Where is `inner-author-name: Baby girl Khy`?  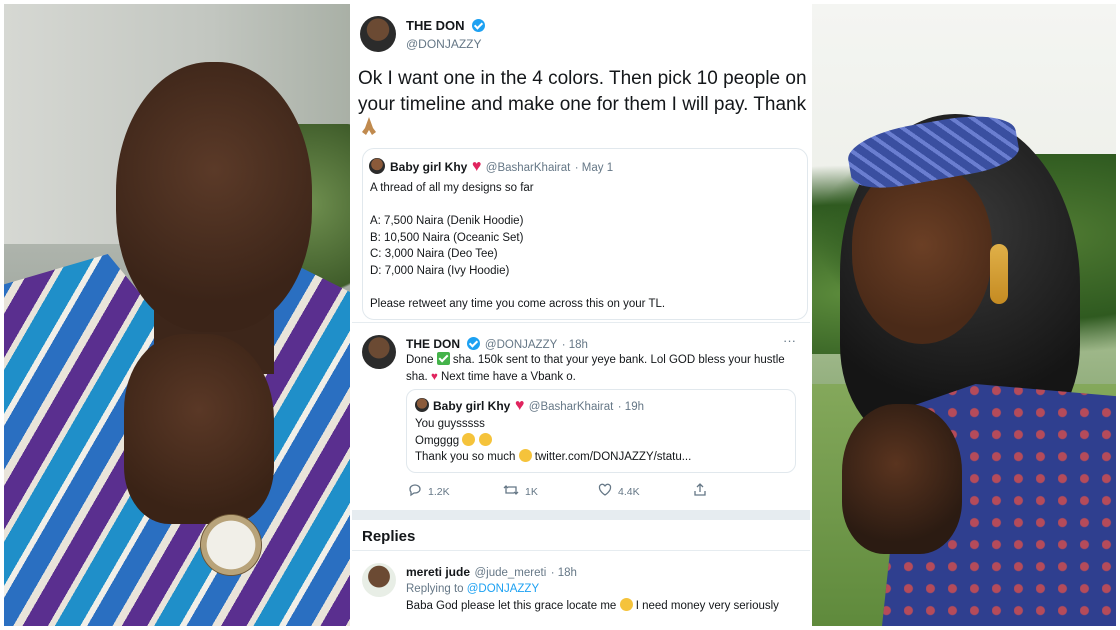 inner-author-name: Baby girl Khy is located at coordinates (472, 406).